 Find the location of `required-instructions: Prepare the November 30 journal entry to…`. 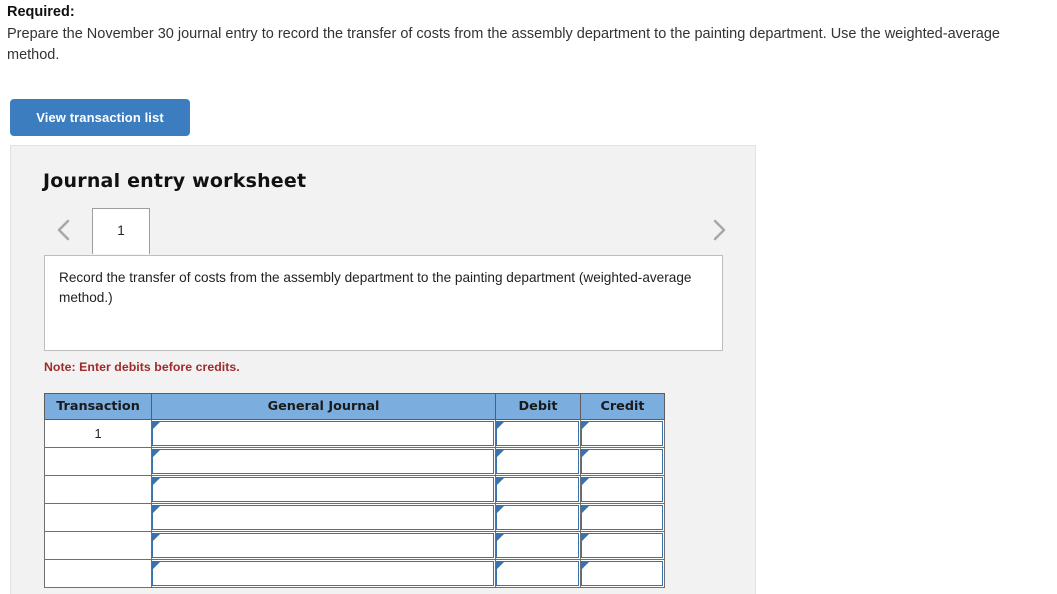

required-instructions: Prepare the November 30 journal entry to… is located at coordinates (503, 44).